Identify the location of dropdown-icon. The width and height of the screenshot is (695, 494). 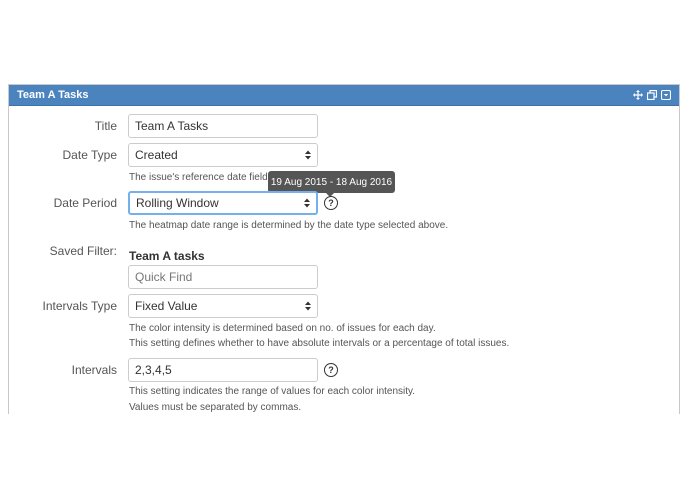
(666, 95).